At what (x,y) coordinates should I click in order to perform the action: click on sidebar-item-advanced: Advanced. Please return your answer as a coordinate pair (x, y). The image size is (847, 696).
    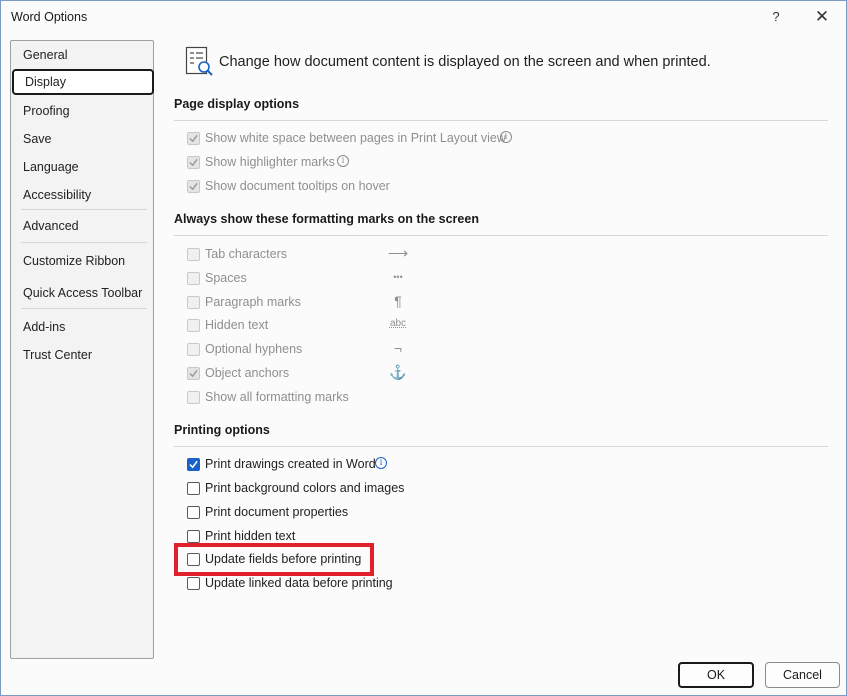
    Looking at the image, I should click on (82, 226).